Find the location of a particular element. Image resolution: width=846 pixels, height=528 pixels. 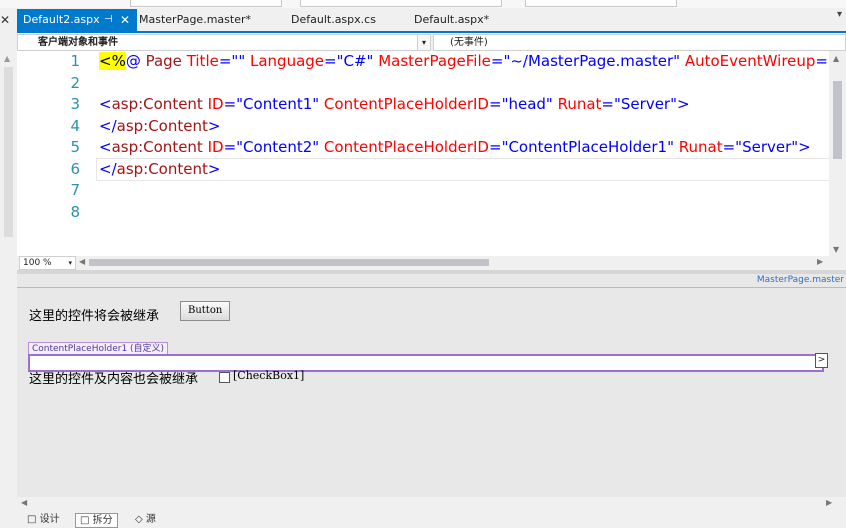

horizontal-scroll-thumb is located at coordinates (289, 262).